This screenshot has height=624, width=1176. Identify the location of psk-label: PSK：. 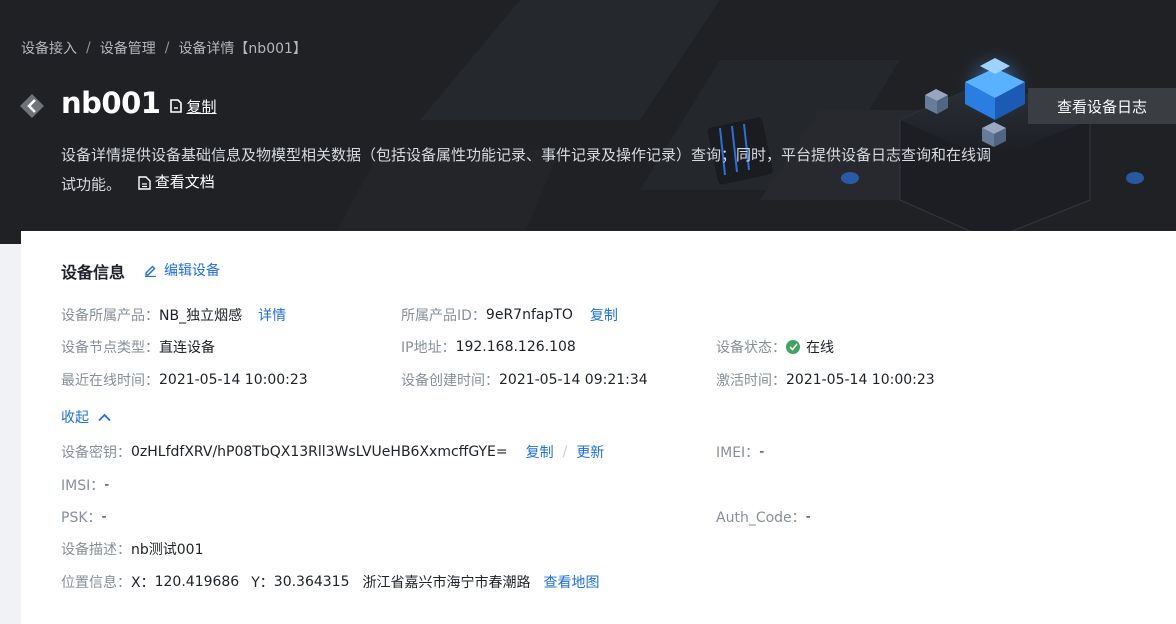
(81, 518).